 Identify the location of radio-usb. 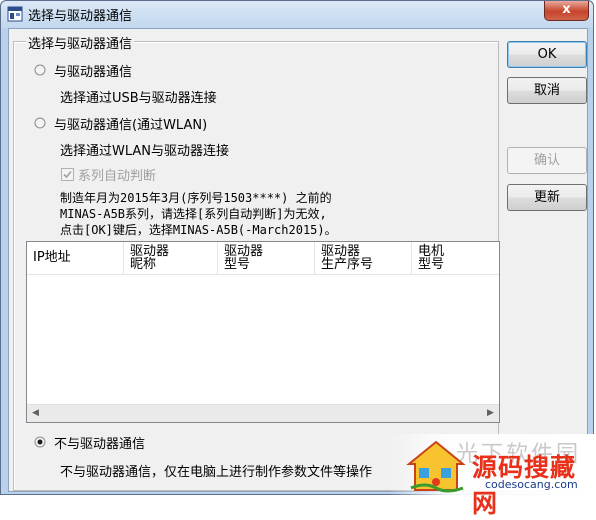
(40, 70).